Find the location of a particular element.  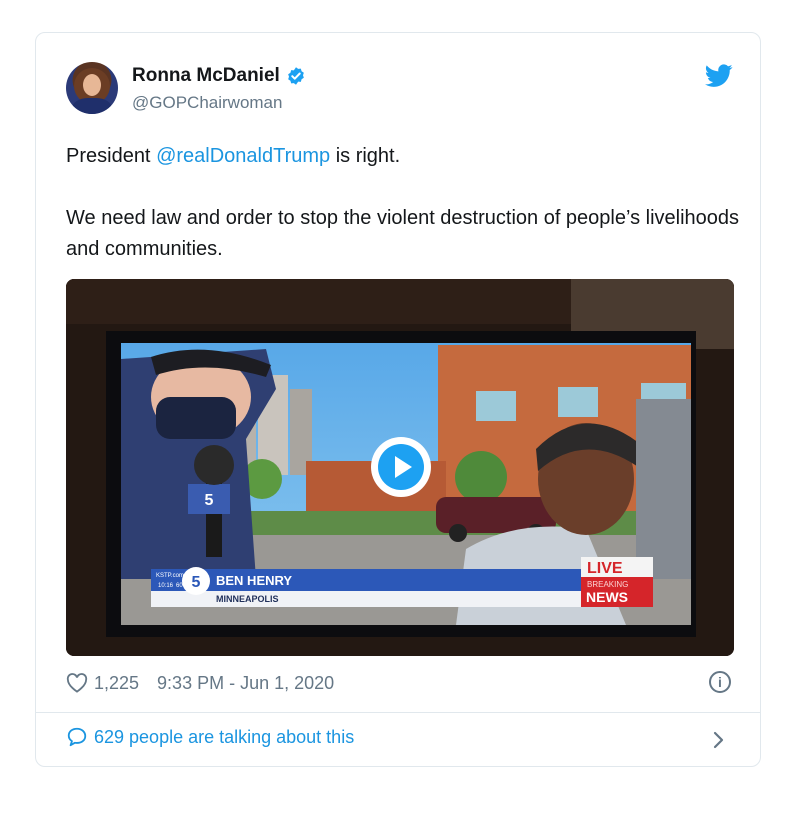

news-badge: NEWS is located at coordinates (607, 597).